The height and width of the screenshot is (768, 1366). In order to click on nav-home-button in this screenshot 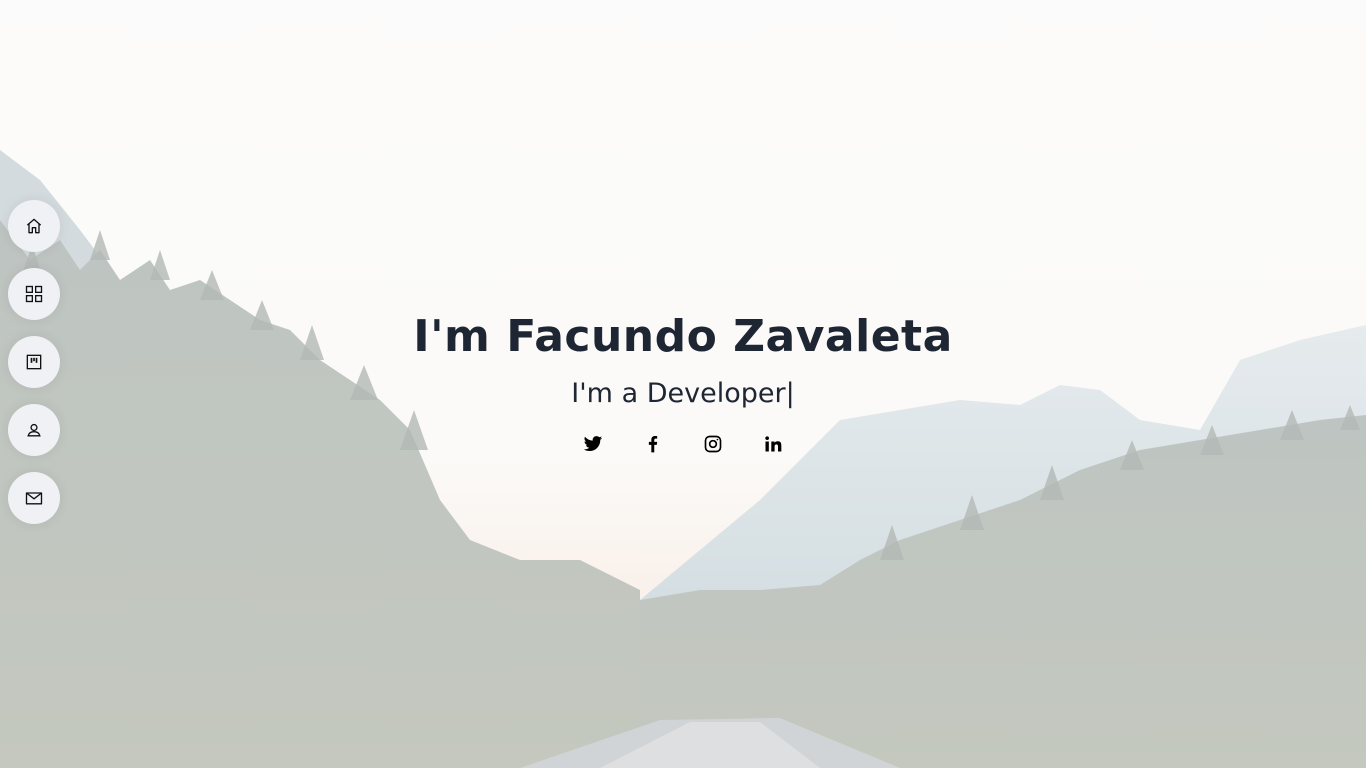, I will do `click(34, 226)`.